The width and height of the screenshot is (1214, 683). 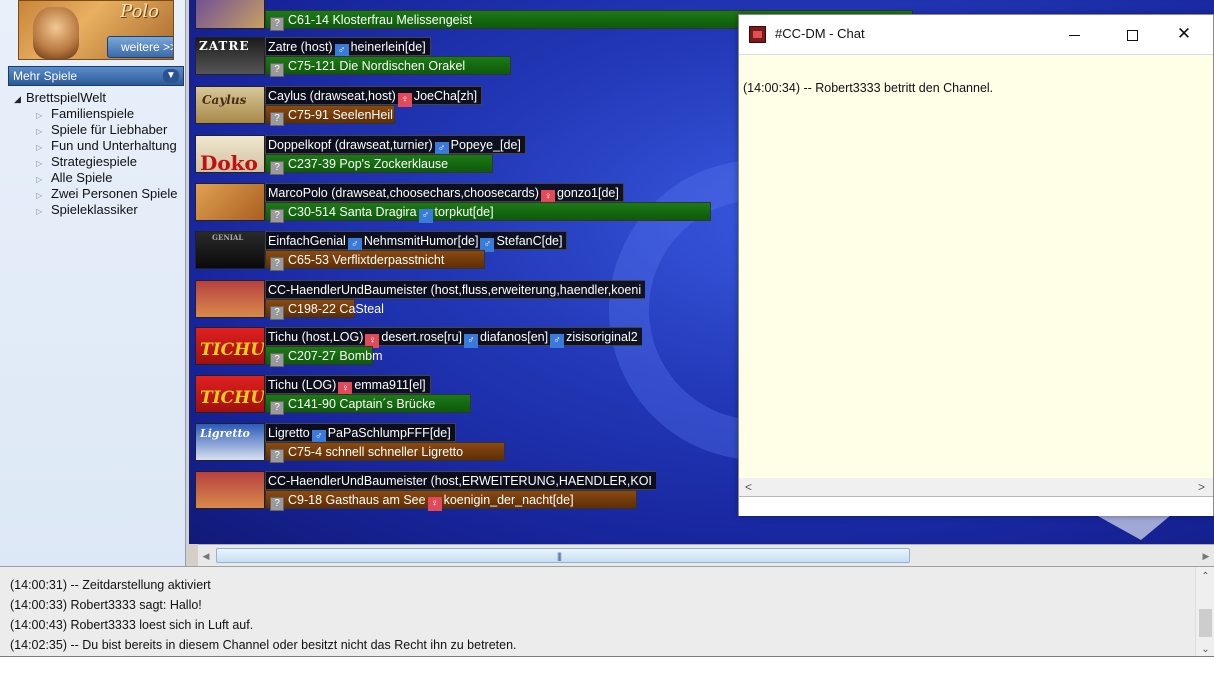 What do you see at coordinates (101, 146) in the screenshot?
I see `tree-item-fun: ▷ Fun und Unterhaltung` at bounding box center [101, 146].